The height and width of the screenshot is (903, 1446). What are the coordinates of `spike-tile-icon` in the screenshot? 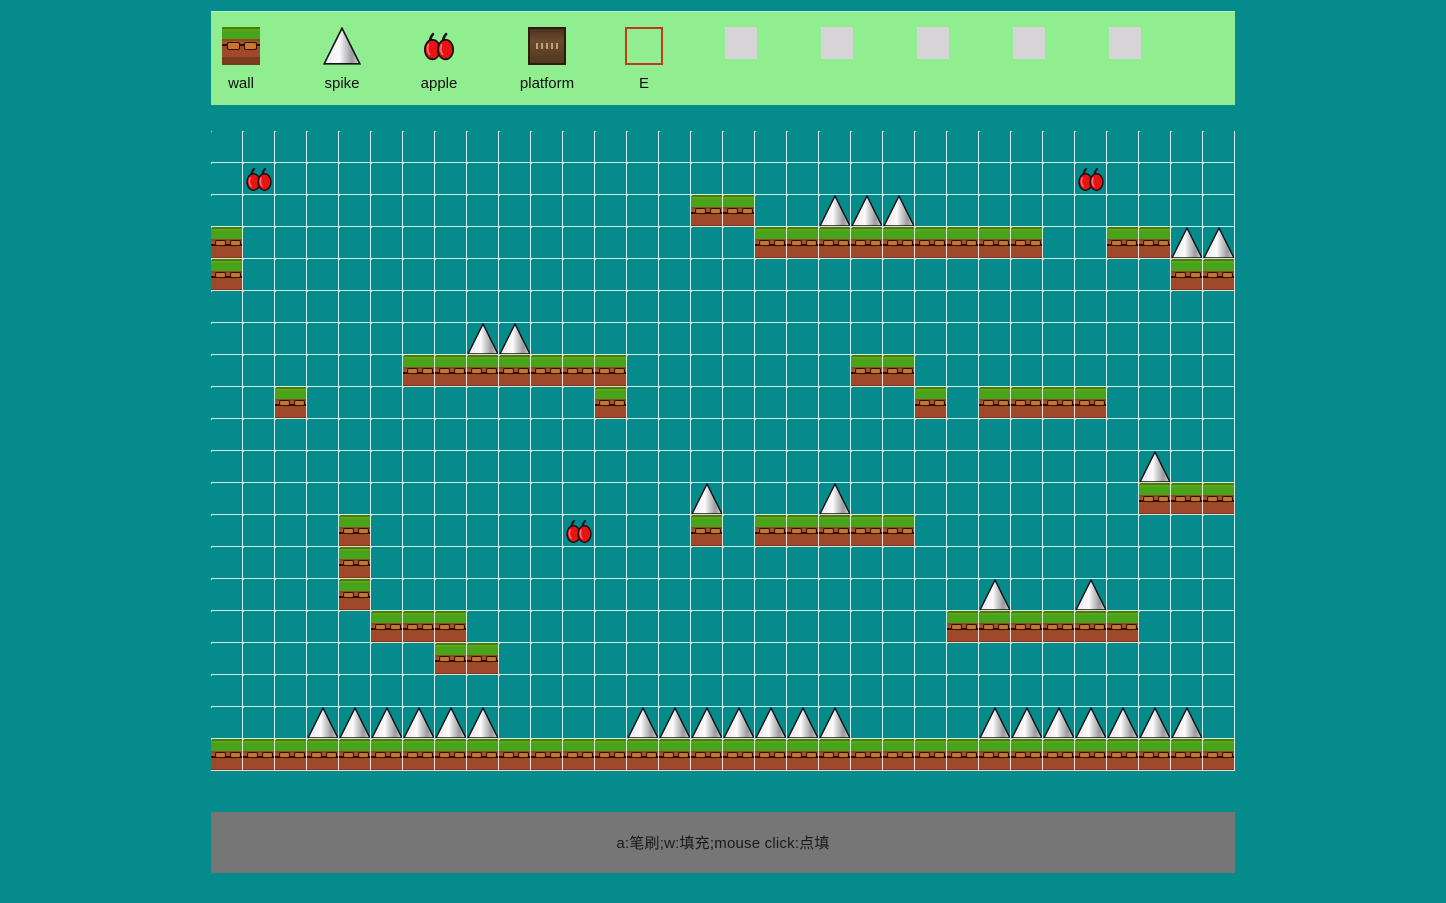 It's located at (342, 46).